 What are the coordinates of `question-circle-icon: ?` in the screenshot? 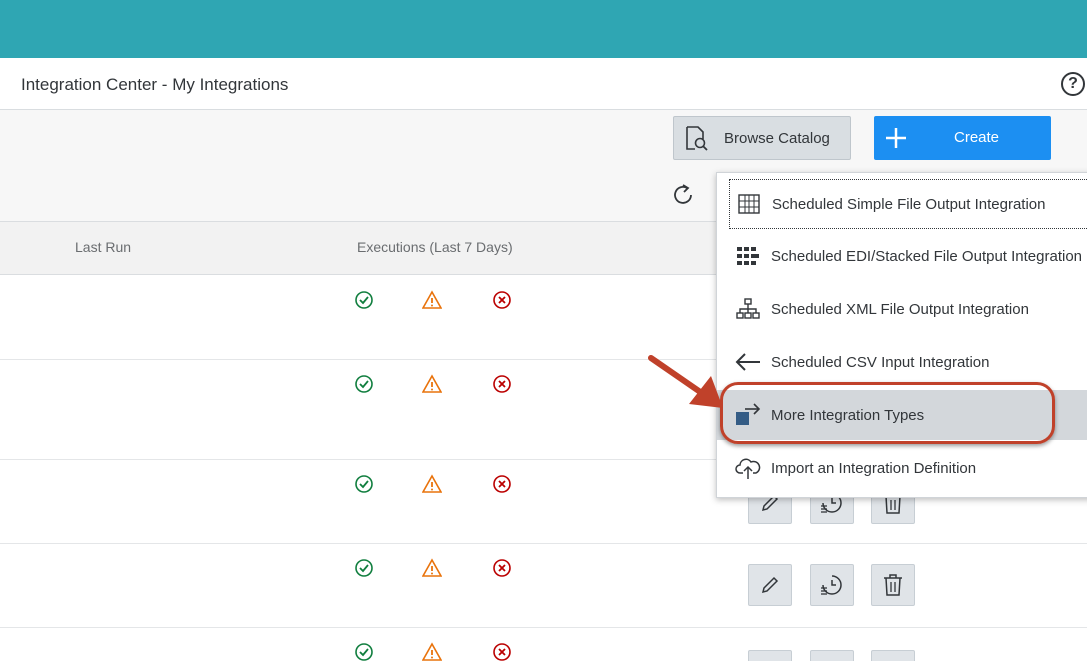 It's located at (1073, 84).